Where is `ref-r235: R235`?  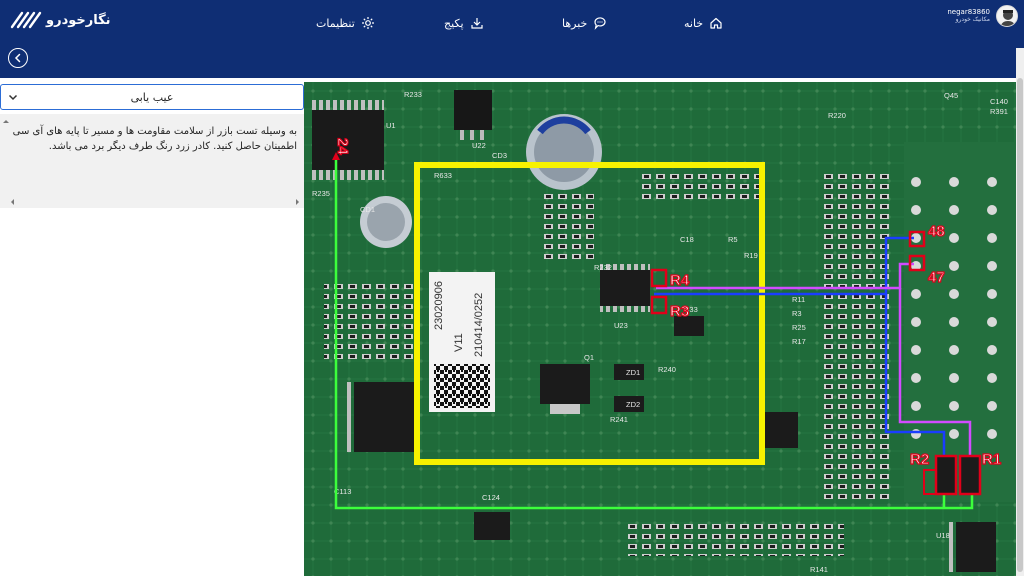 ref-r235: R235 is located at coordinates (321, 193).